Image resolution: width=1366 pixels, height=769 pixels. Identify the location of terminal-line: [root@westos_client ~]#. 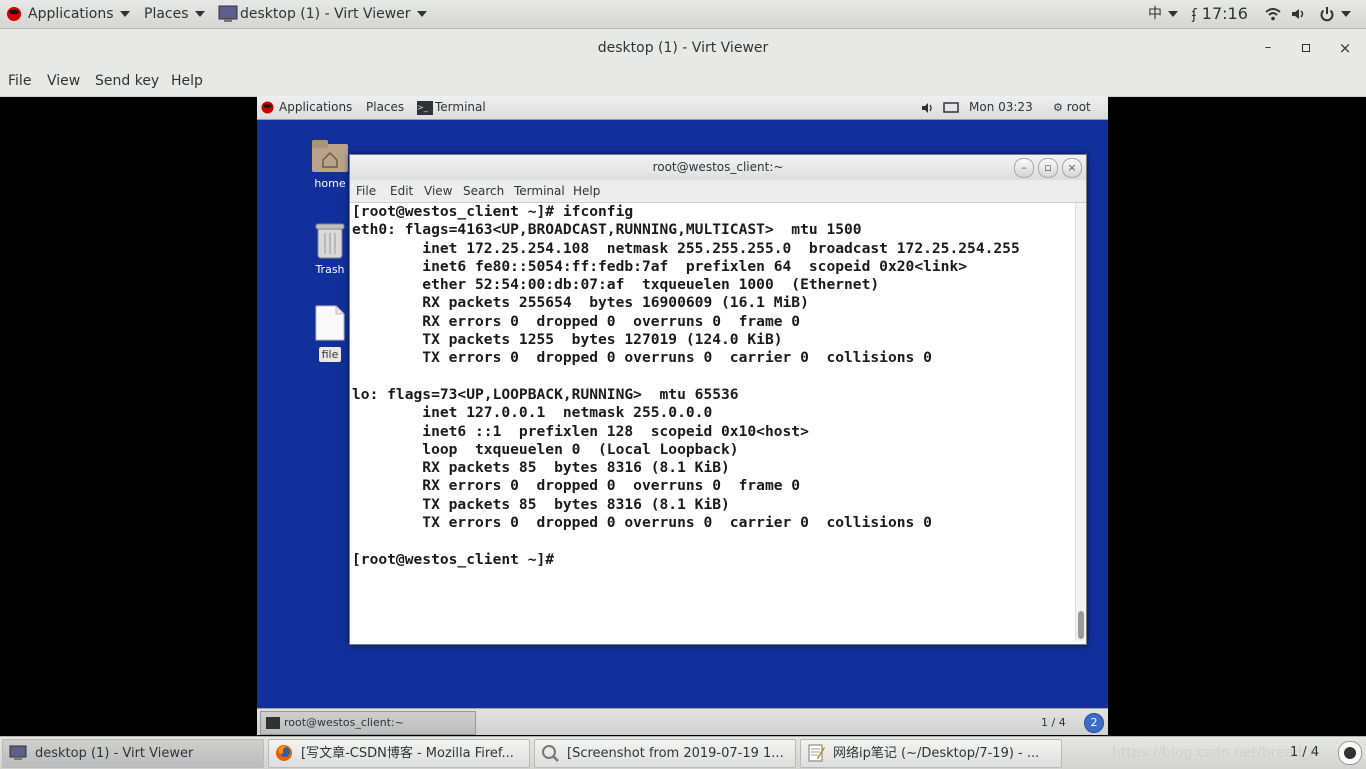
(457, 559).